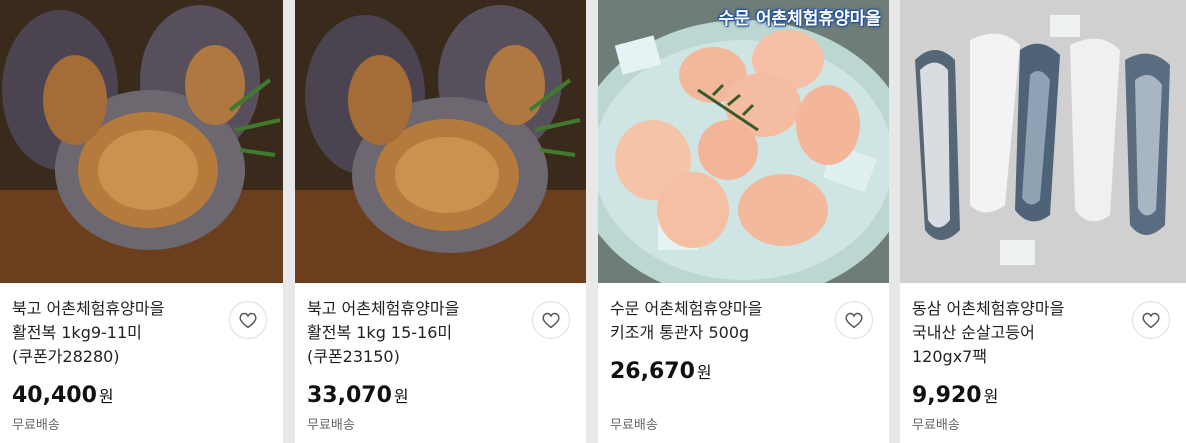  Describe the element at coordinates (63, 395) in the screenshot. I see `product-price: 40,400 원` at that location.